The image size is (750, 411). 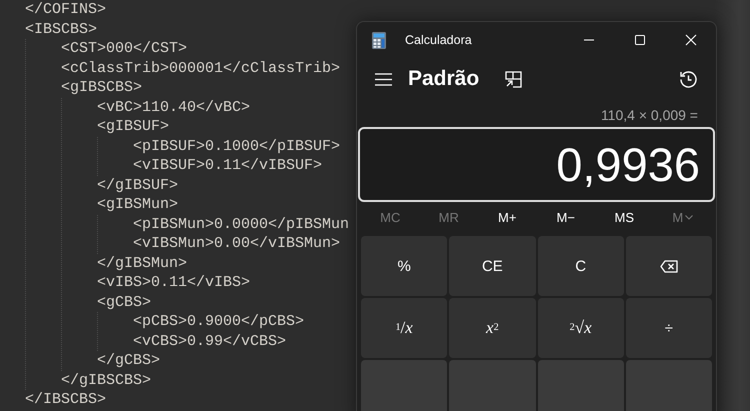 I want to click on code-line: <vIBS>0.11</vIBS>, so click(x=173, y=282).